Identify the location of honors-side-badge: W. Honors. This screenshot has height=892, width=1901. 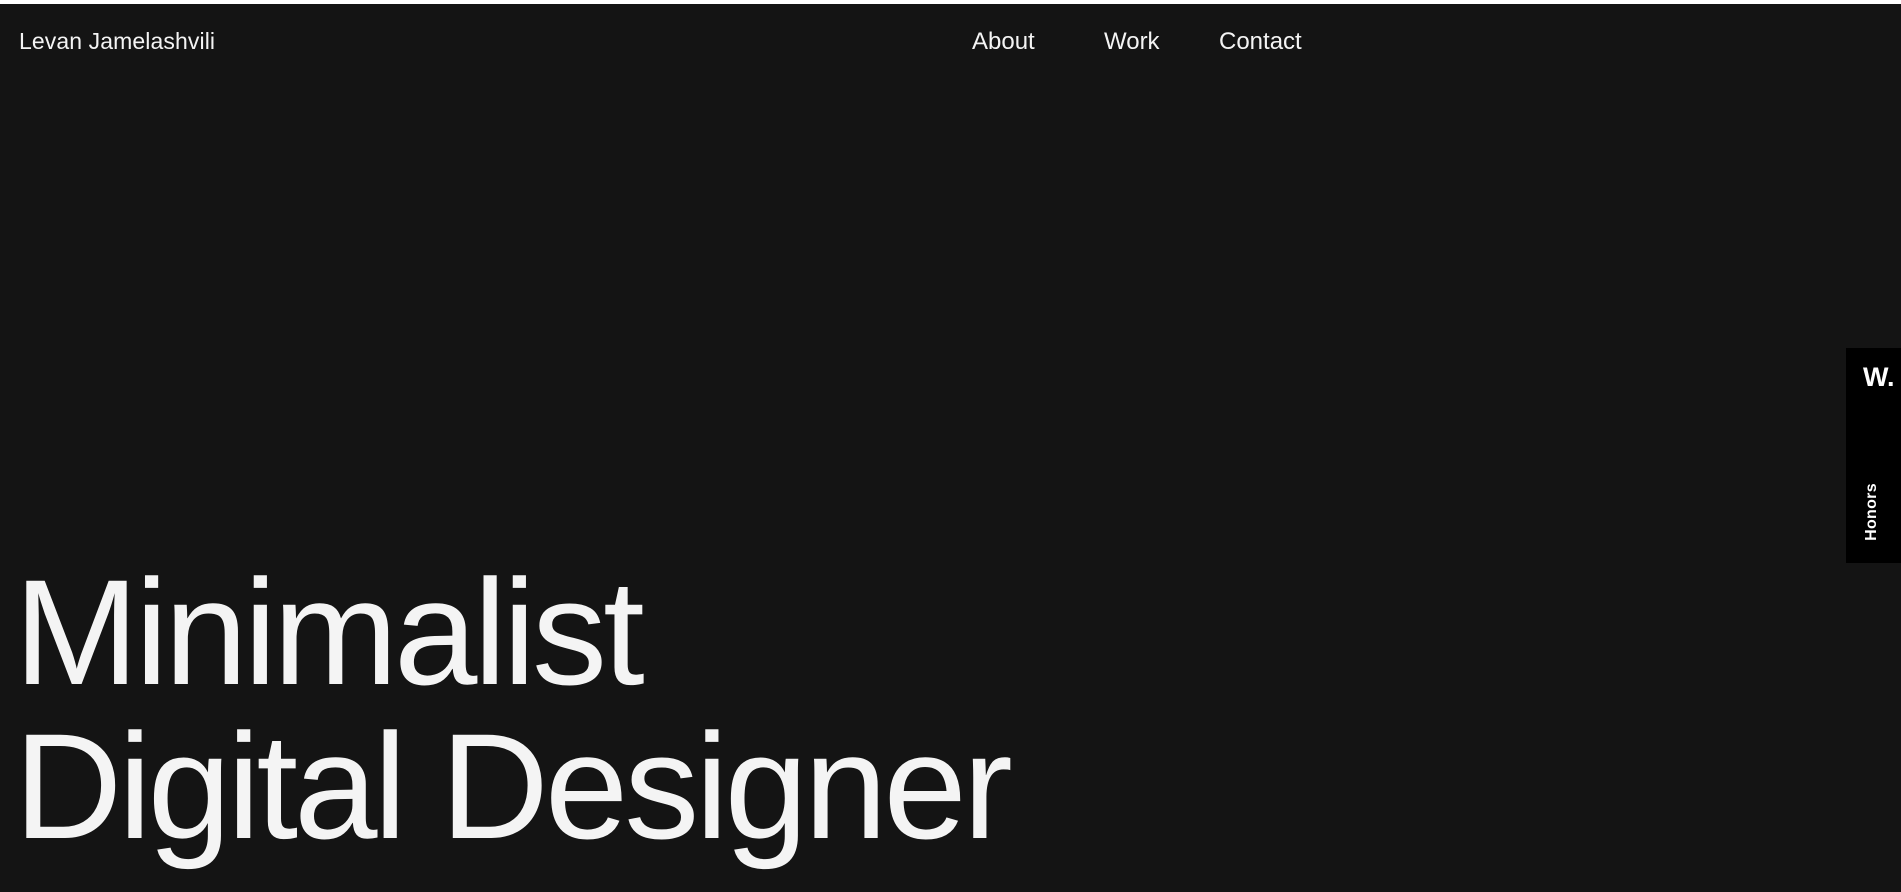
(1873, 455).